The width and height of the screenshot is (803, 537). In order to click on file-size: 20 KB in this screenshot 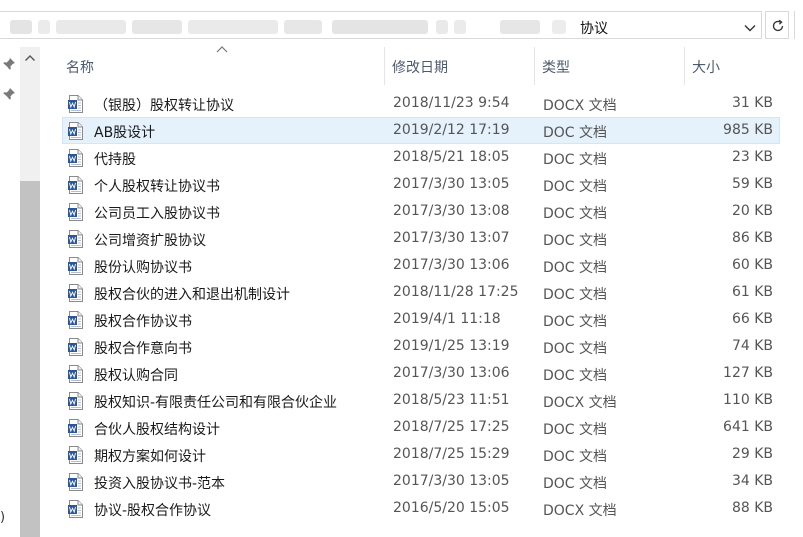, I will do `click(752, 211)`.